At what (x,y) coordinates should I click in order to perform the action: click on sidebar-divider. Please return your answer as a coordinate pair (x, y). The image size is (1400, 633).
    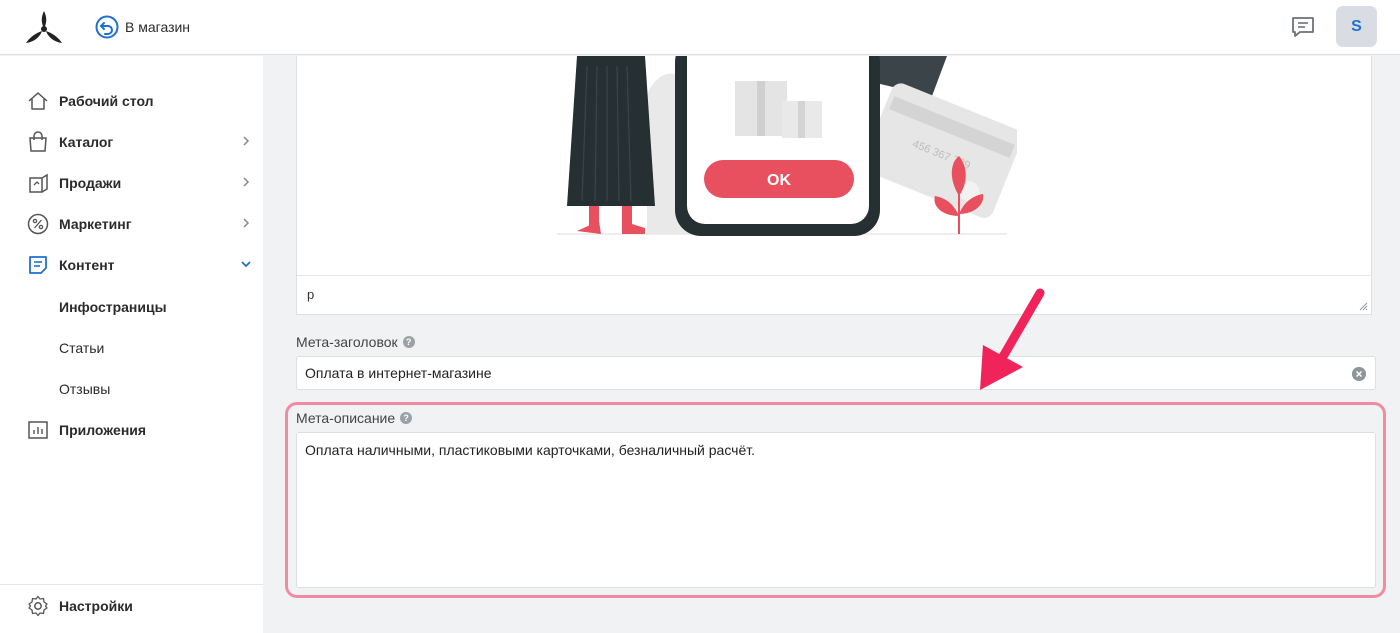
    Looking at the image, I should click on (131, 584).